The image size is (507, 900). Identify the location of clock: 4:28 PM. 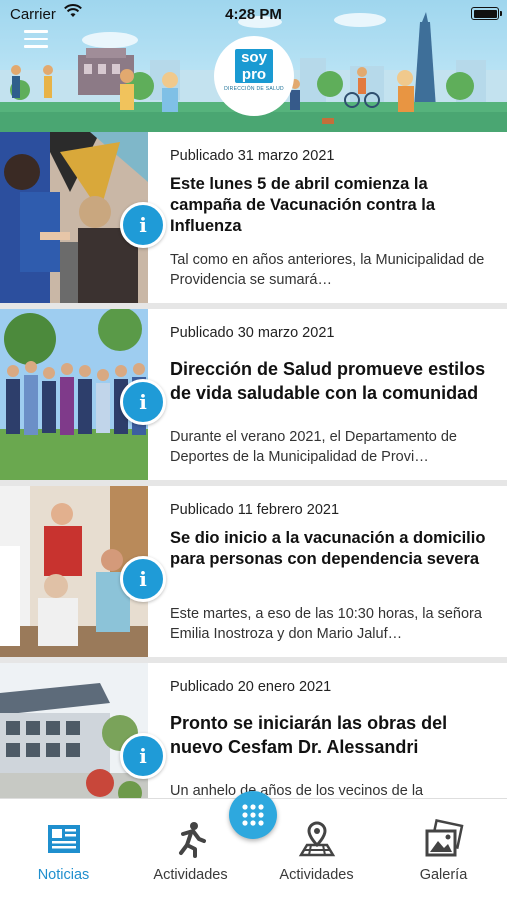
(253, 14).